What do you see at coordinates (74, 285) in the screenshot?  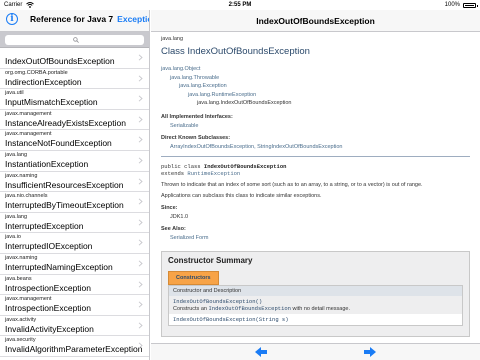 I see `class-list-item: java.beans IntrospectionException` at bounding box center [74, 285].